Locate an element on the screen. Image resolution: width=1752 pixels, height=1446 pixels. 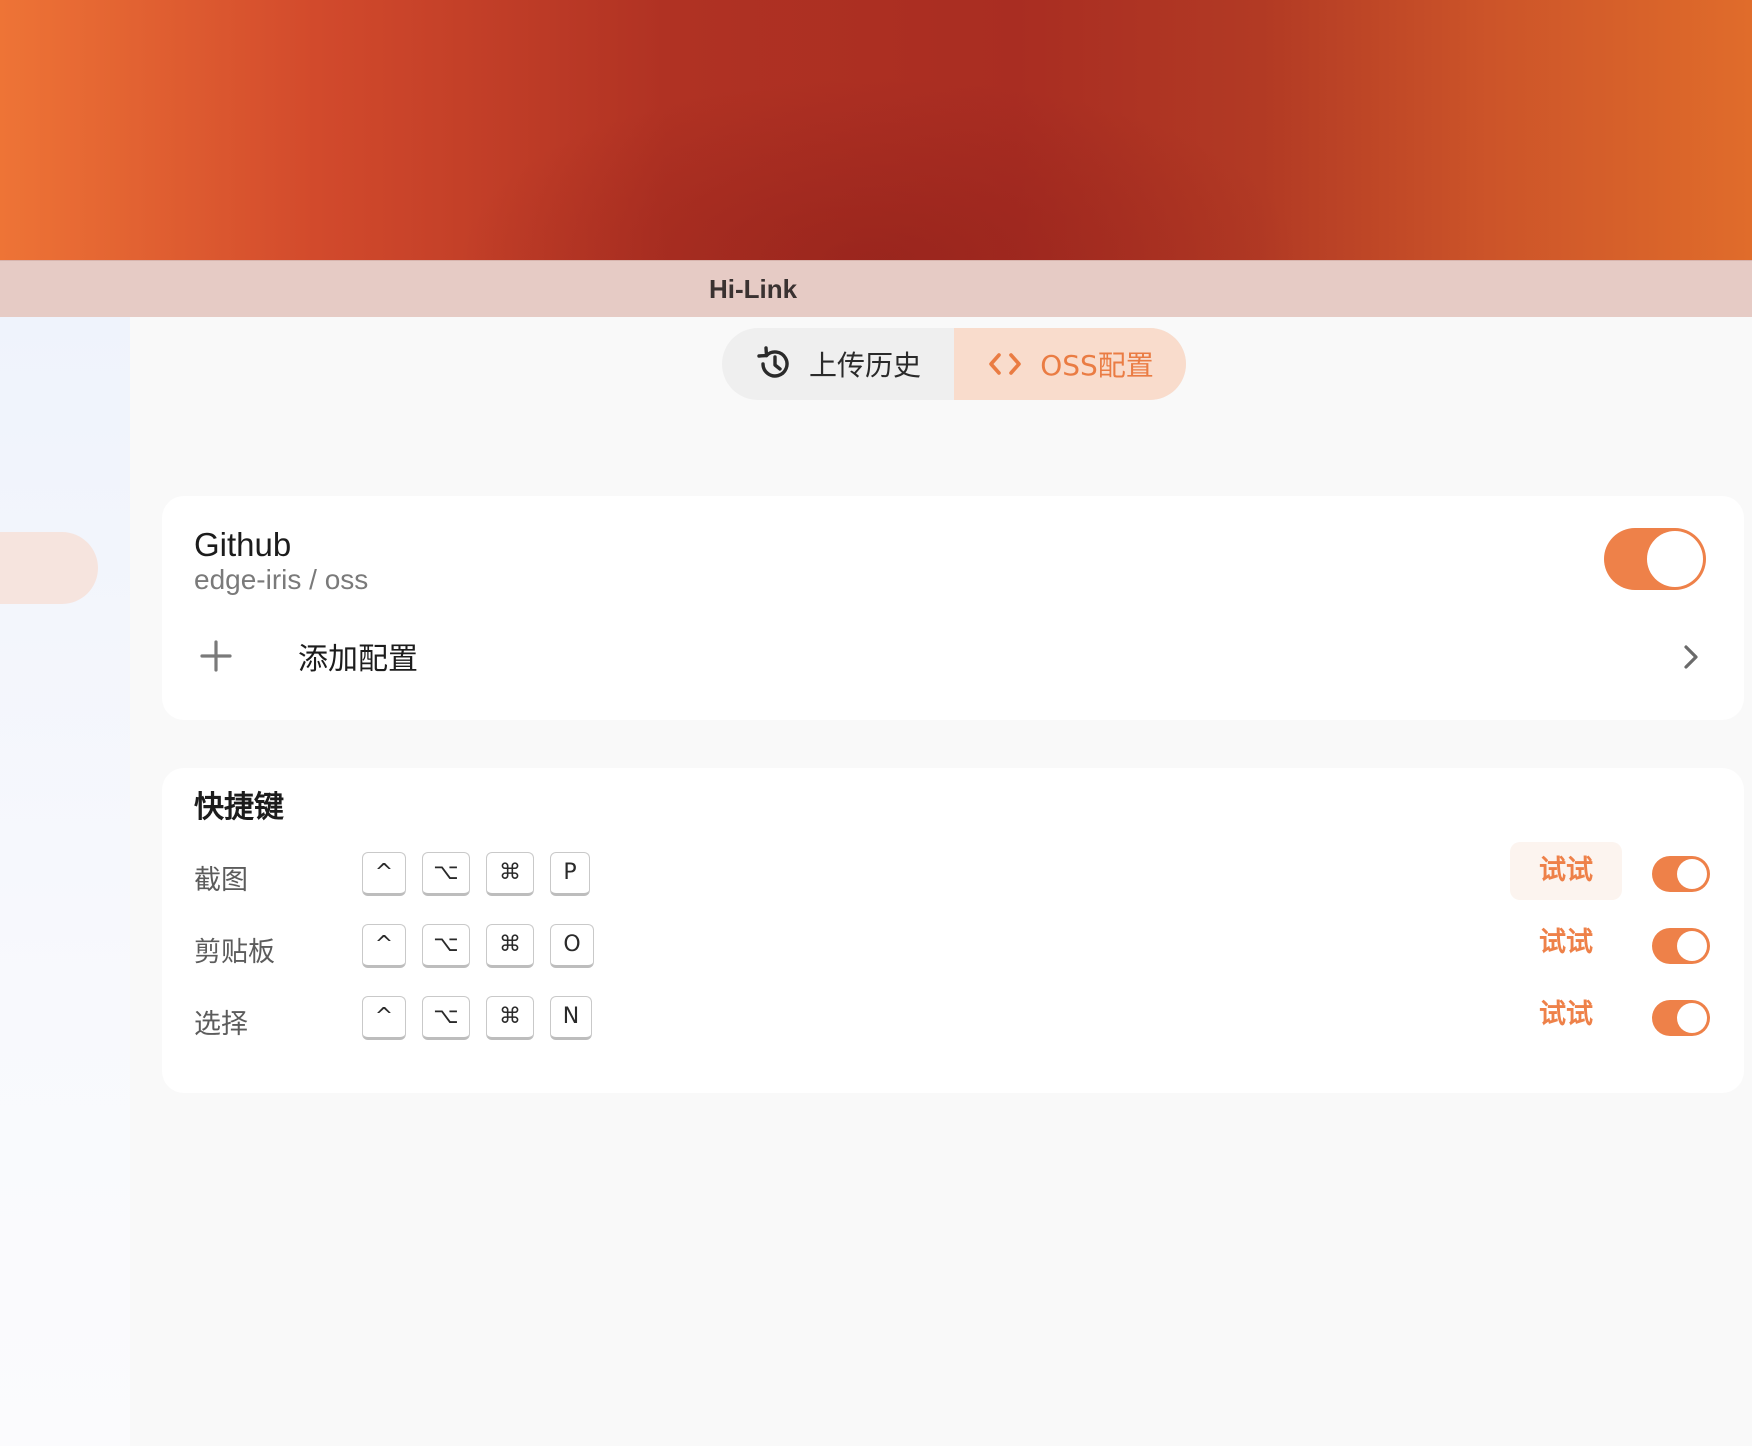
add-config-row: 添加配置 is located at coordinates (953, 659).